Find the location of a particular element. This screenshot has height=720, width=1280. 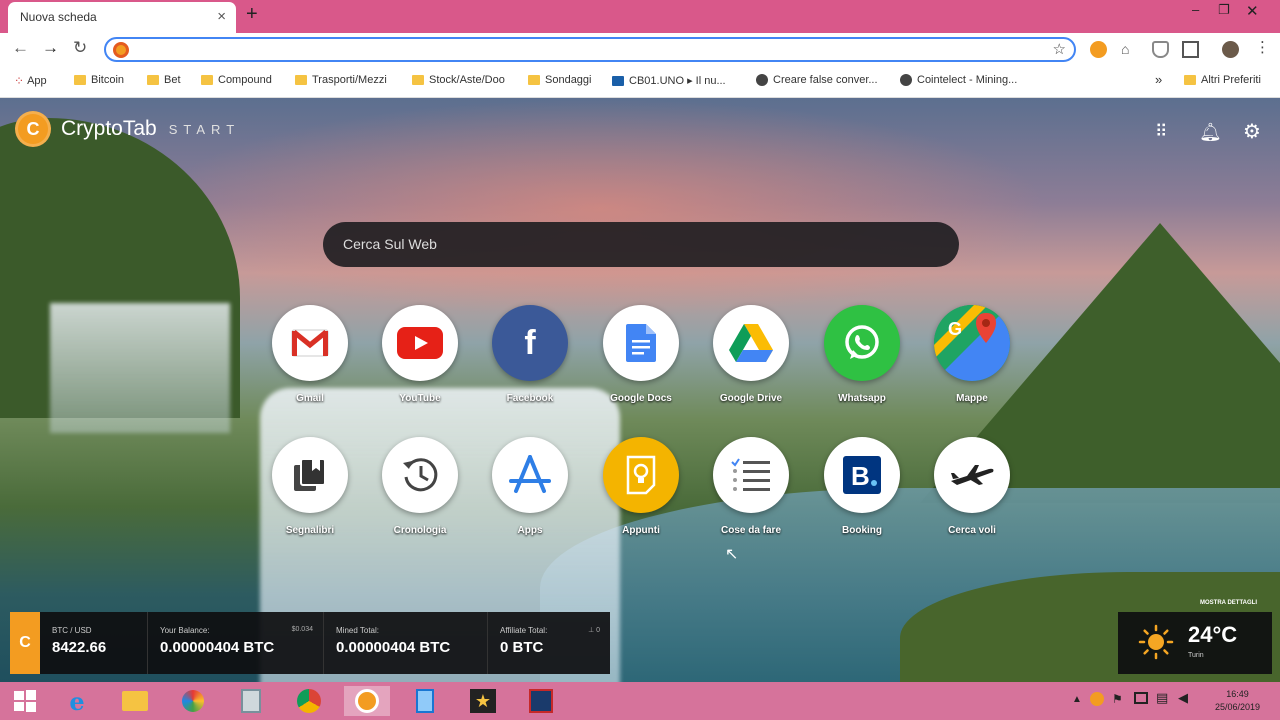

bookmark-apps: ⁘ App is located at coordinates (30, 81).